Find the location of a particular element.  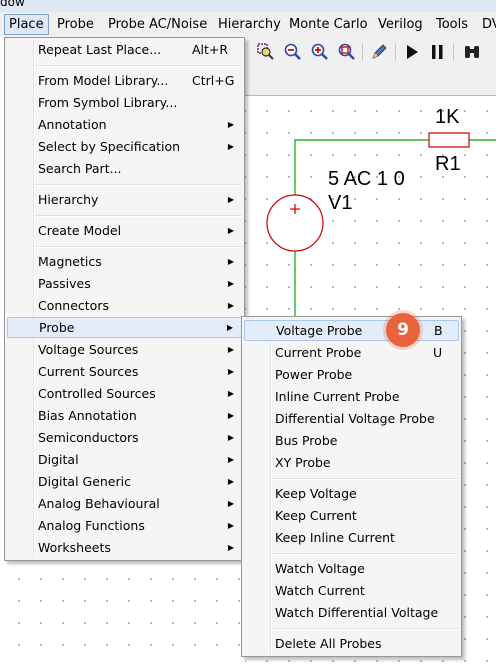

menu-item-digital: Digital ▶ is located at coordinates (124, 459).